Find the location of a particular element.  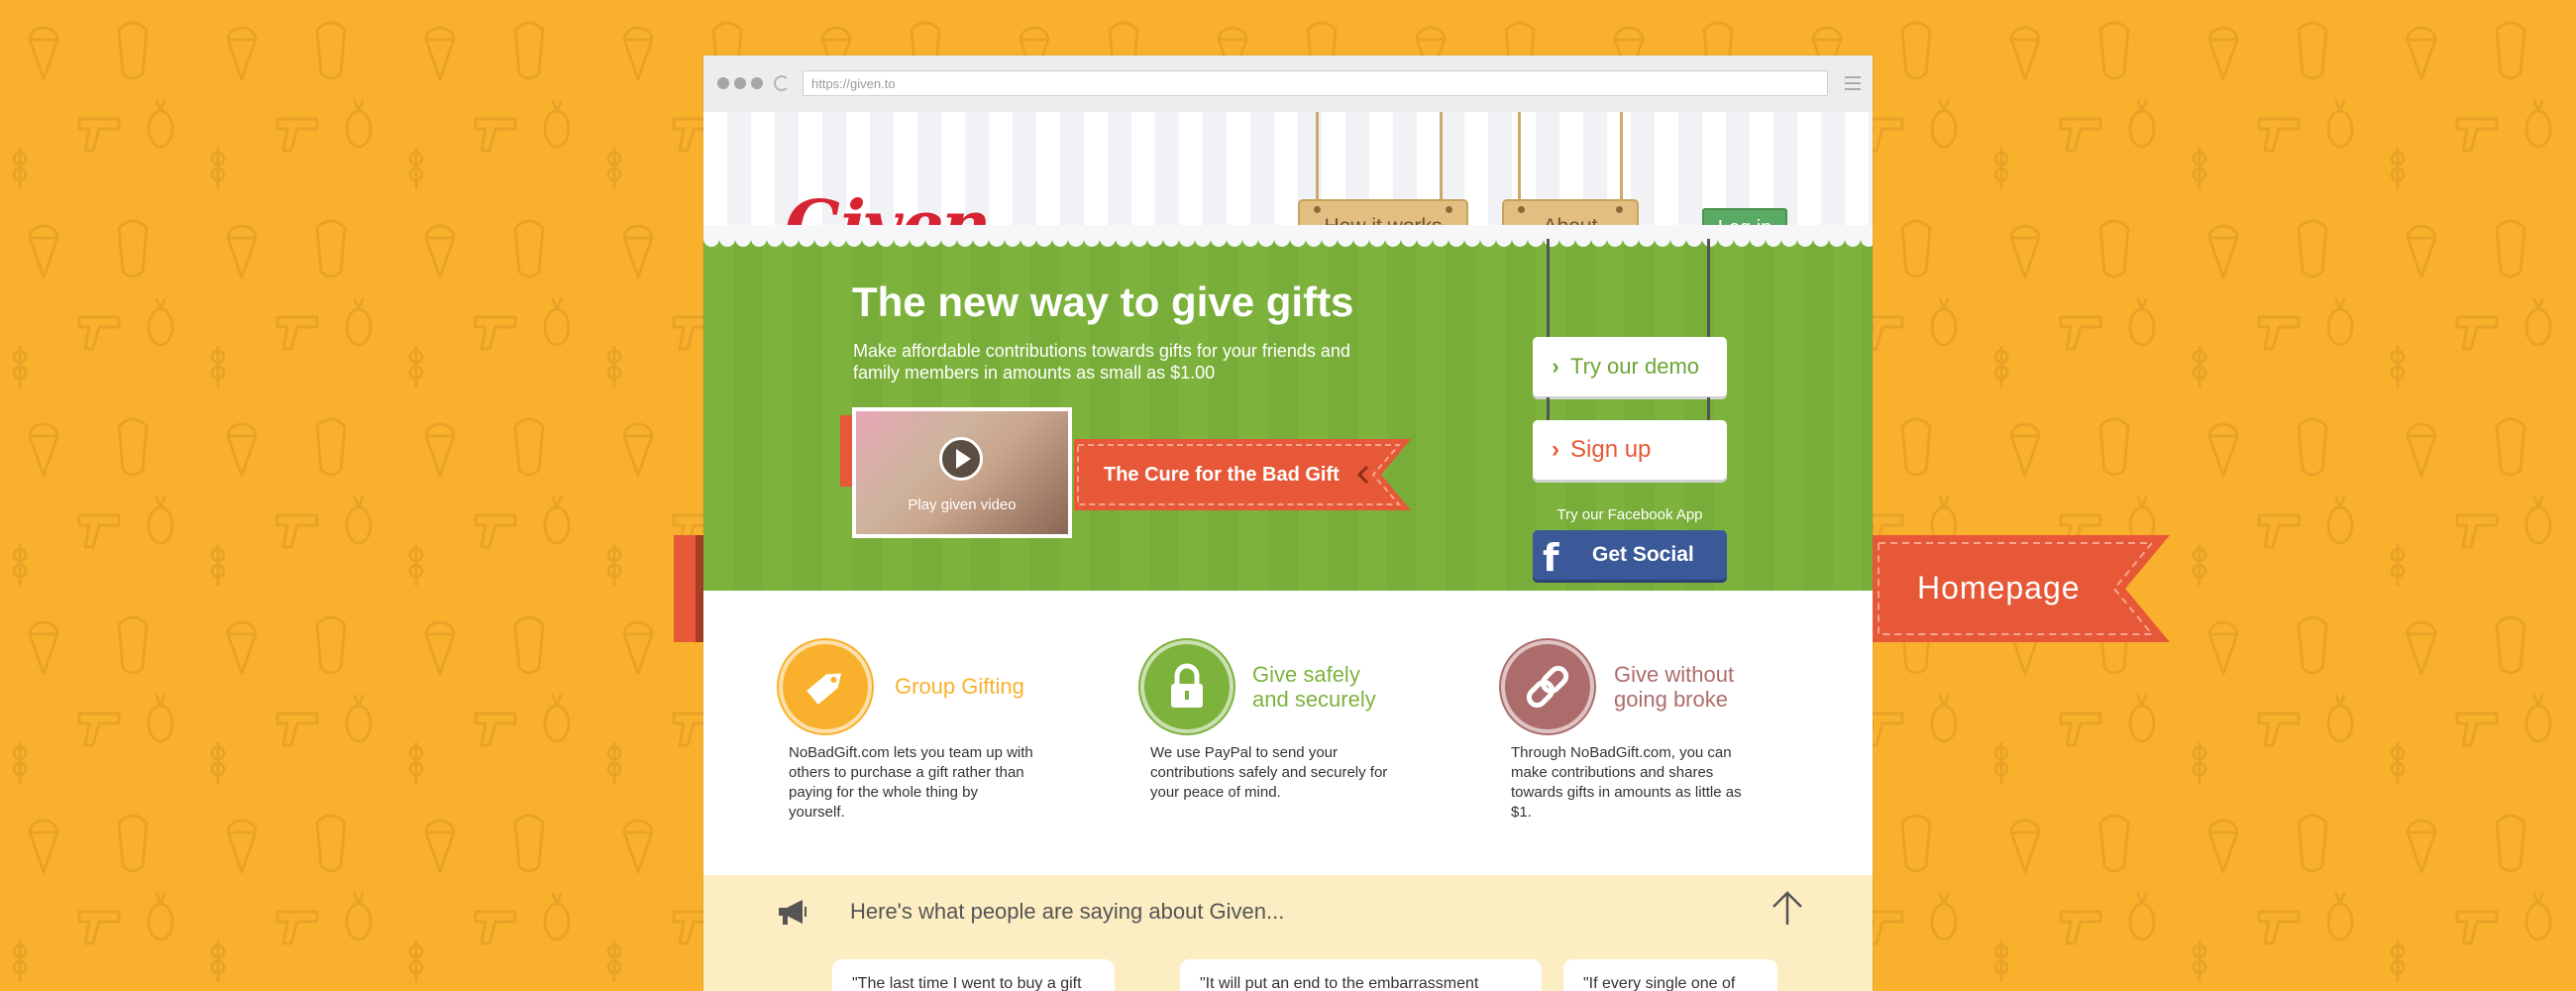

reload-icon is located at coordinates (782, 83).